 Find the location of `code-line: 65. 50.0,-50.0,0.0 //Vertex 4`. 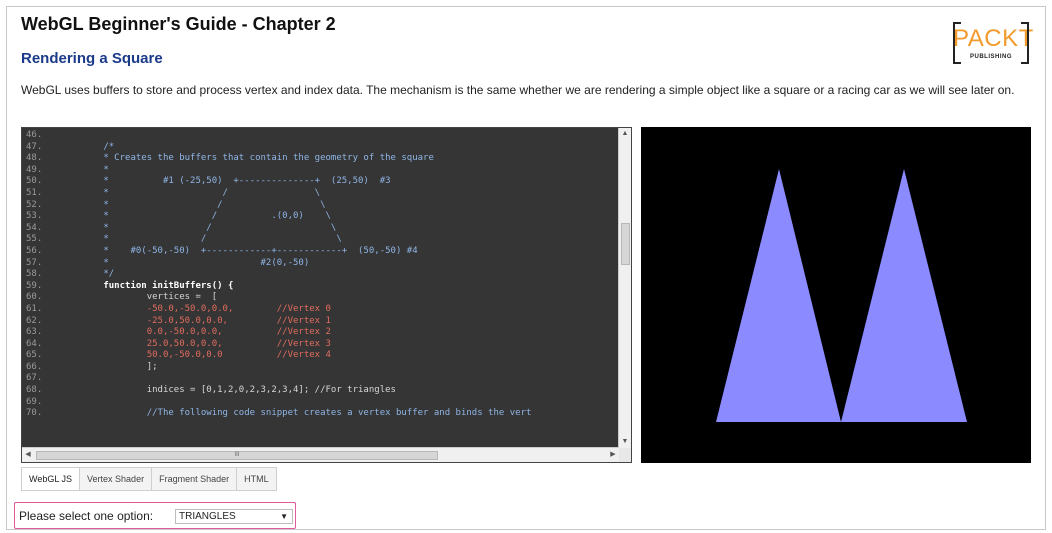

code-line: 65. 50.0,-50.0,0.0 //Vertex 4 is located at coordinates (320, 356).